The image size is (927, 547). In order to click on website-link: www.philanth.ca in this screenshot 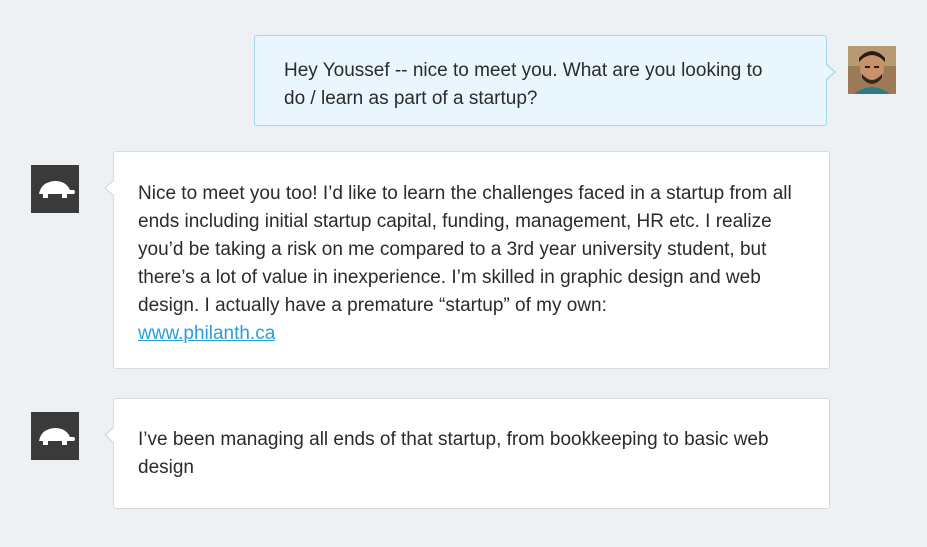, I will do `click(206, 333)`.